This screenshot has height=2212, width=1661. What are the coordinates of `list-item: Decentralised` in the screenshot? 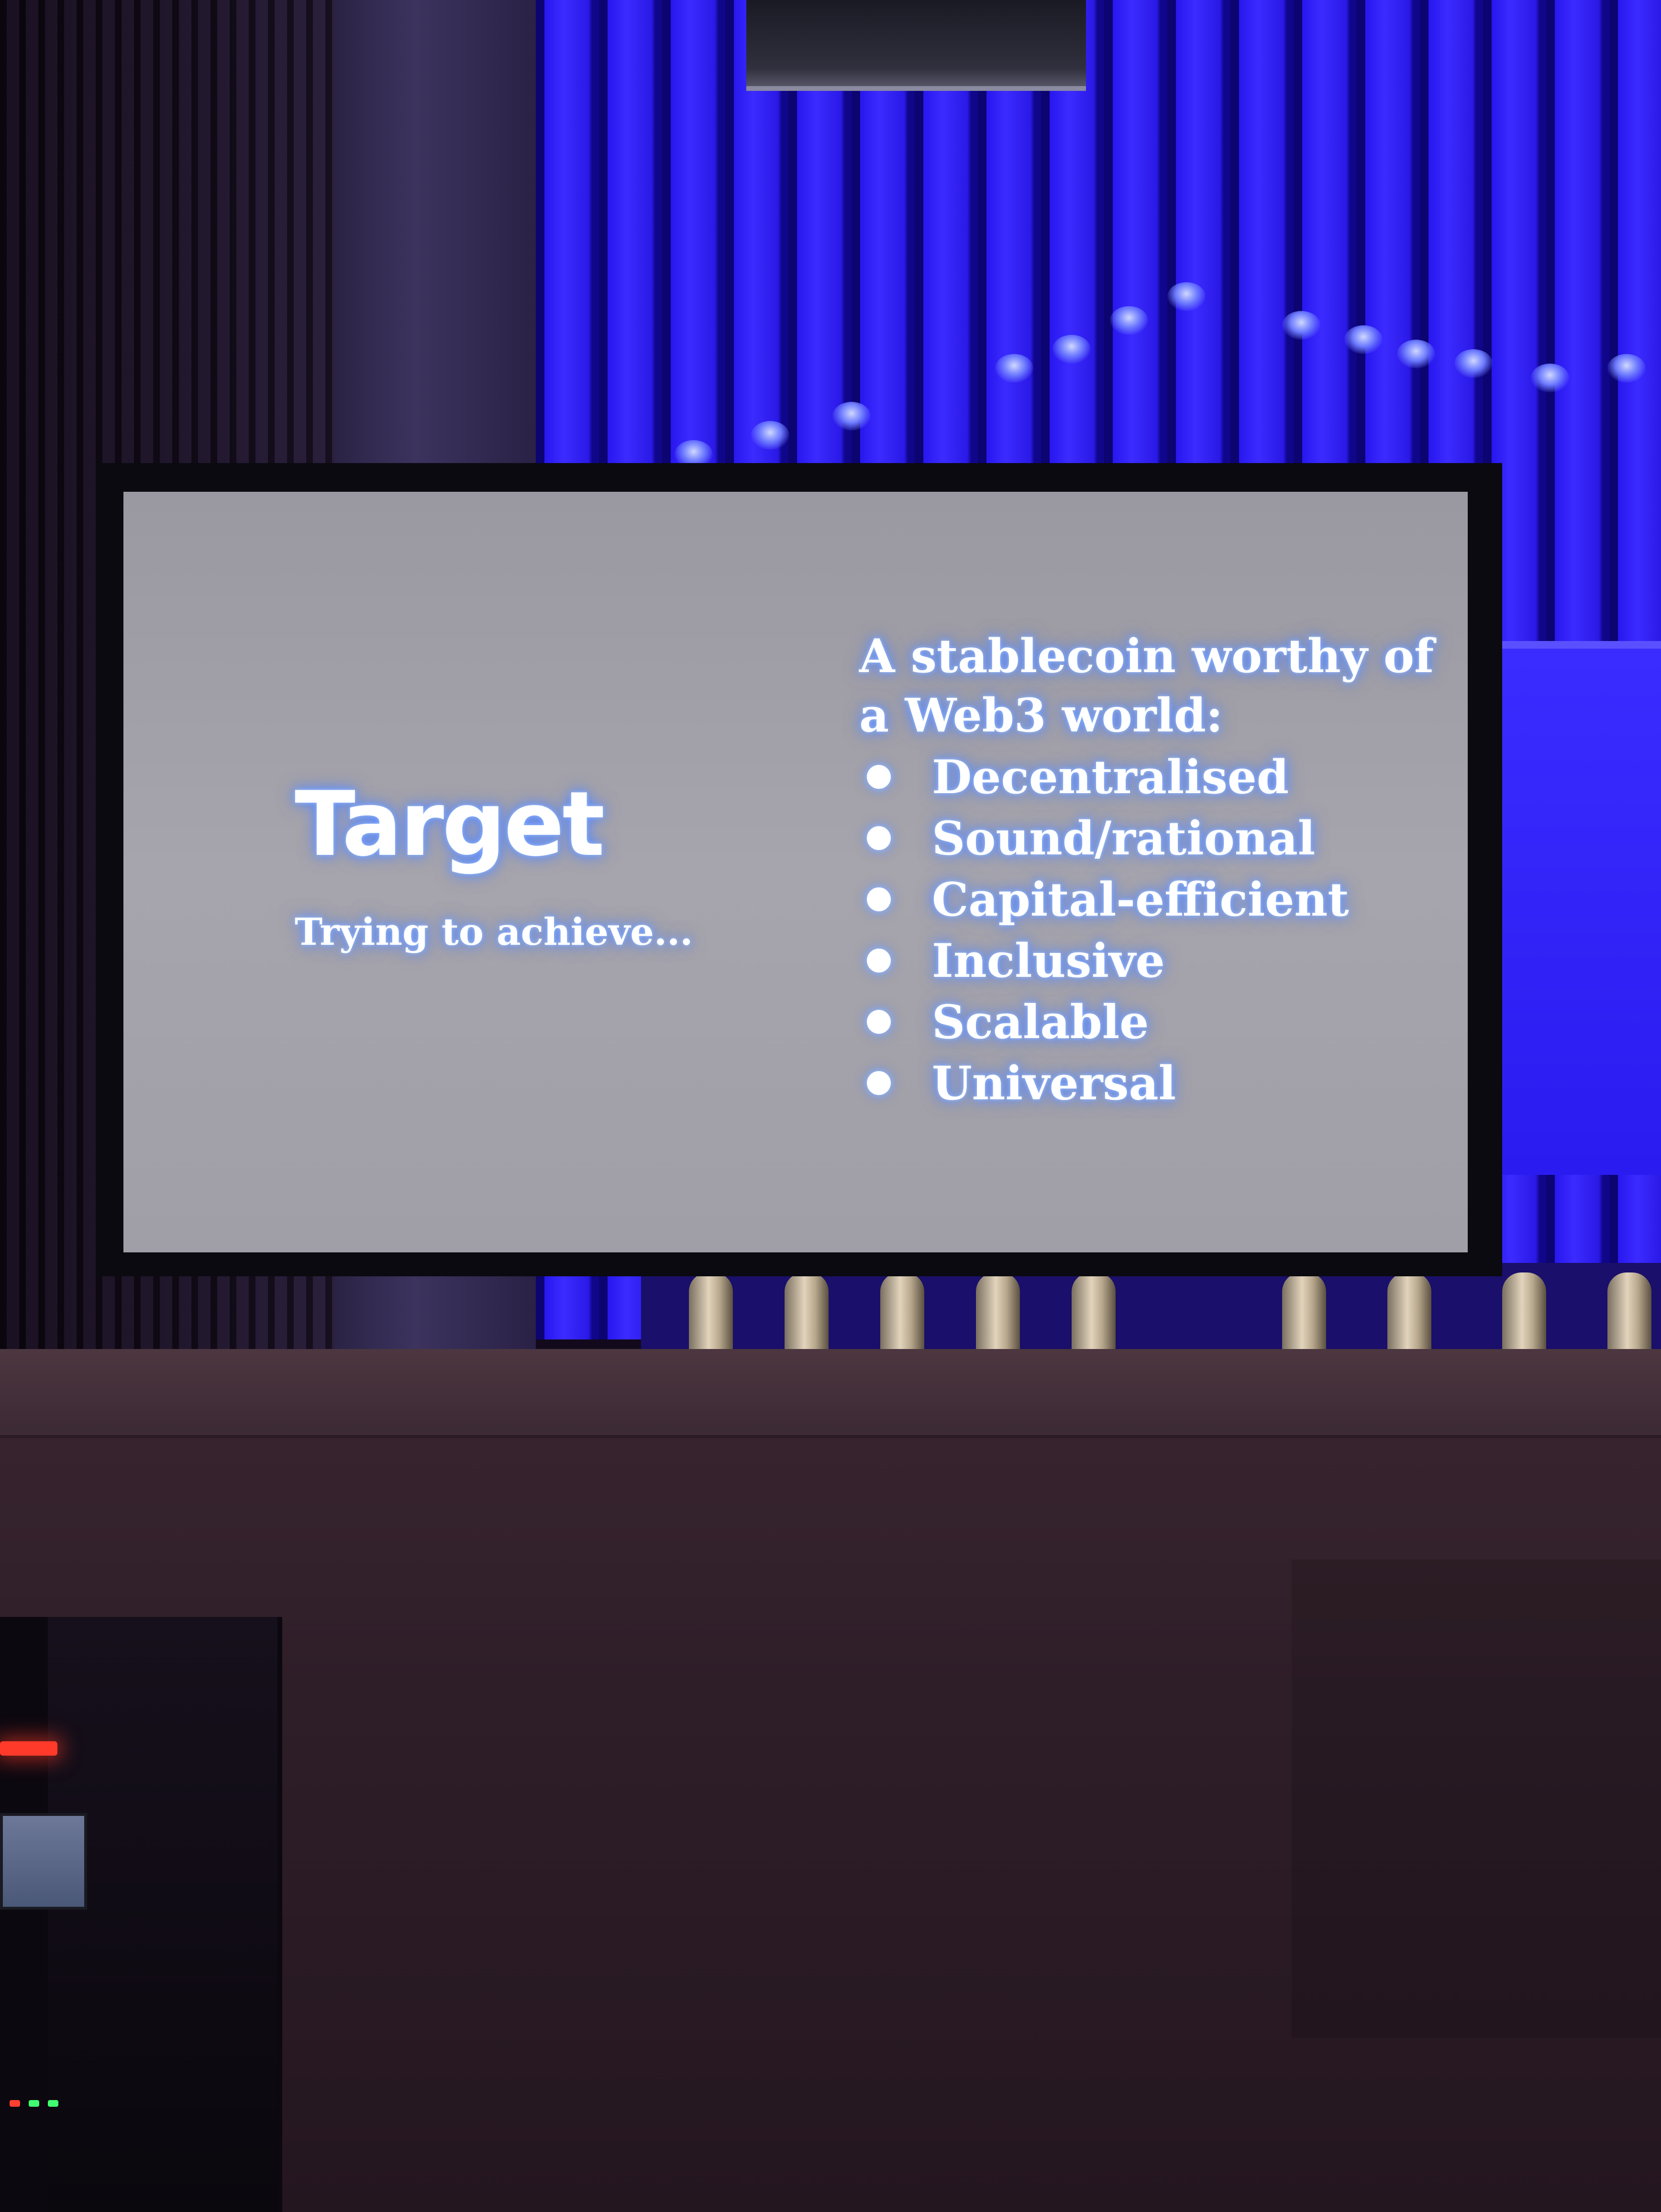 It's located at (1108, 776).